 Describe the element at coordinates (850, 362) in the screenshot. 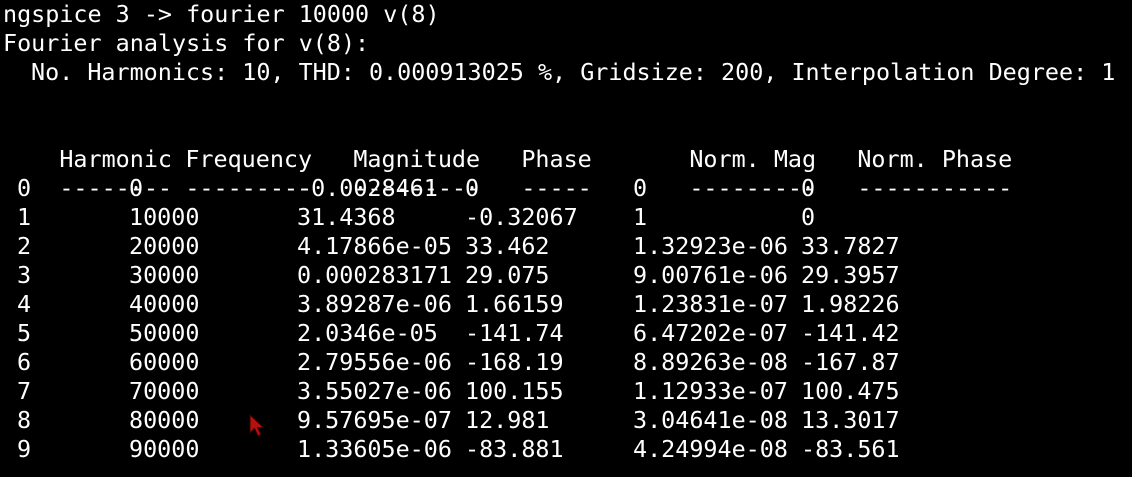

I see `cell-norm-phase: -167.87` at that location.